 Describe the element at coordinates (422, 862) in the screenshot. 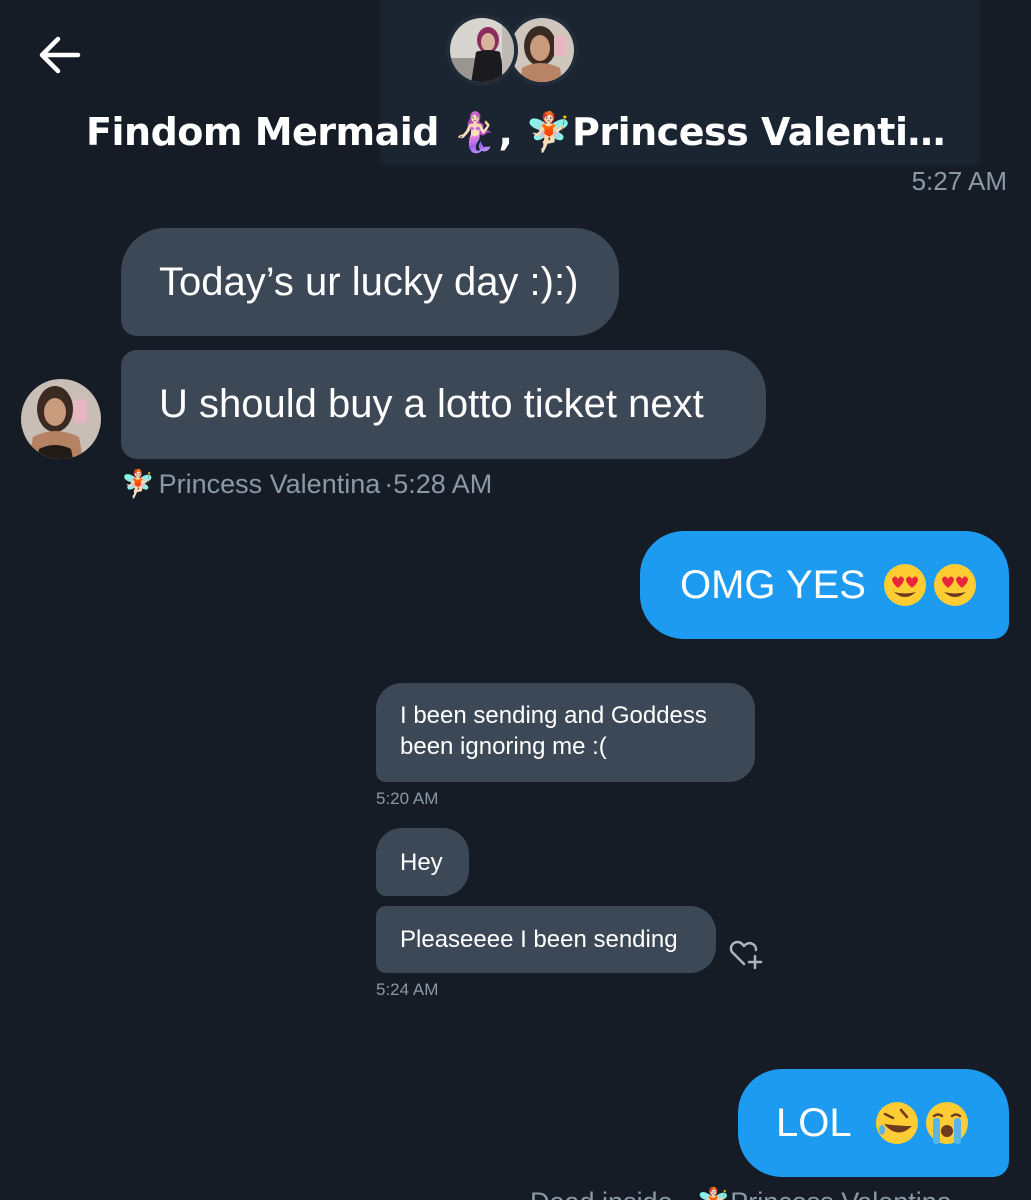

I see `embedded-message: Hey` at that location.